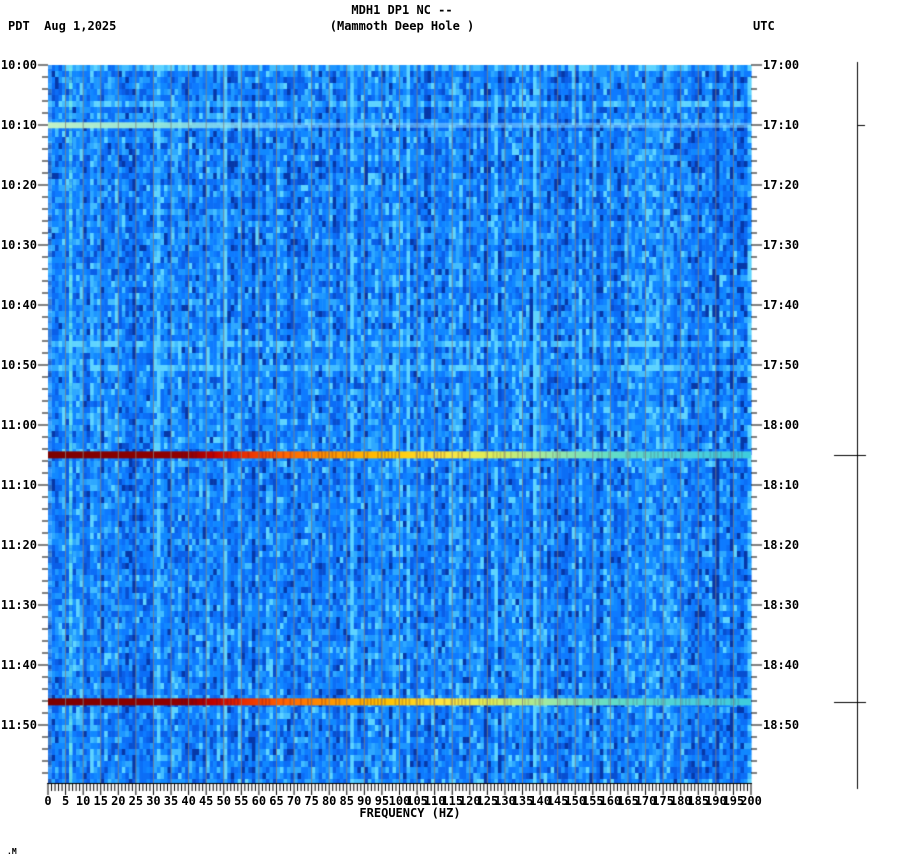 The height and width of the screenshot is (864, 902). I want to click on y-axis-label-right: 17:20, so click(781, 185).